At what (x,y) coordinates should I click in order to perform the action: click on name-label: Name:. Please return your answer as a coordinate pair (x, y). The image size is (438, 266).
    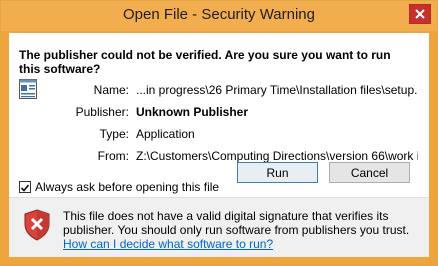
    Looking at the image, I should click on (111, 90).